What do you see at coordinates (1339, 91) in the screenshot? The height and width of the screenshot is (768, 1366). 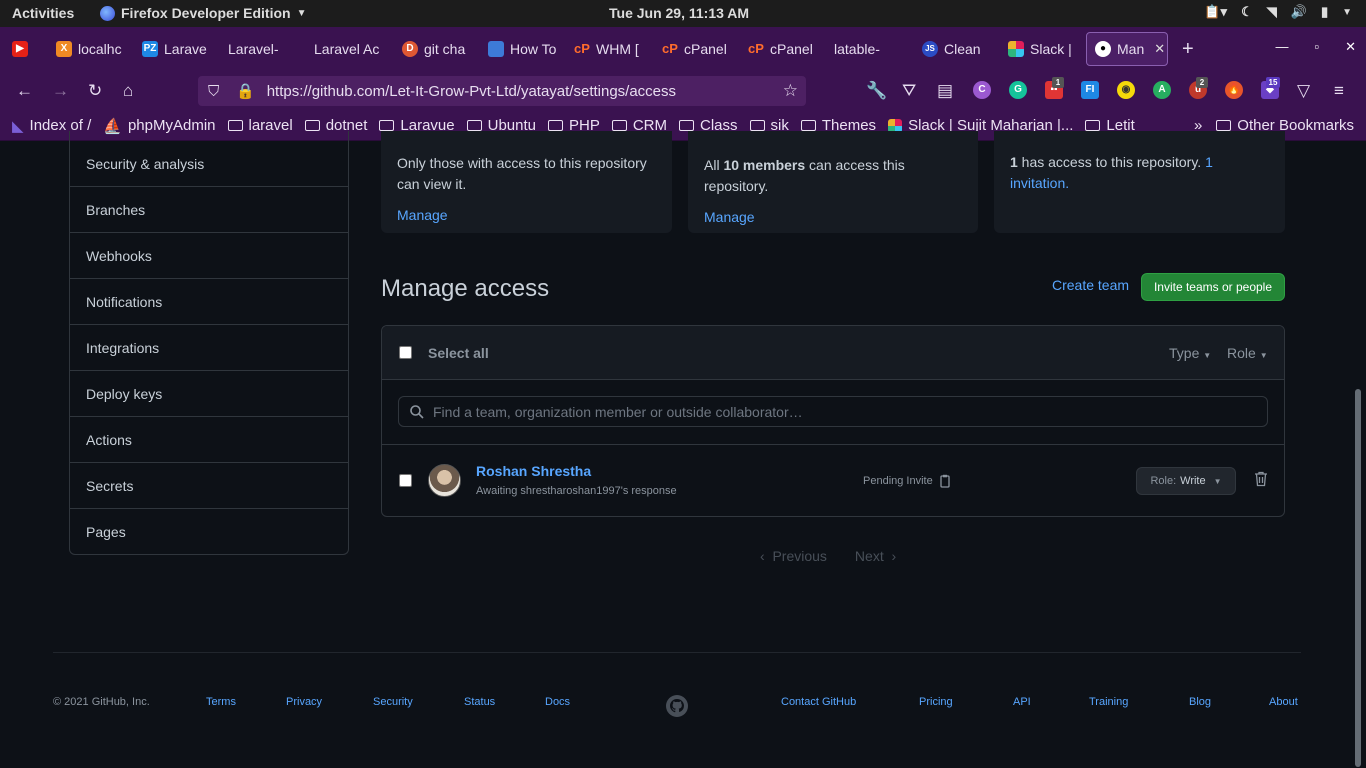 I see `hamburger-menu-icon: ≡` at bounding box center [1339, 91].